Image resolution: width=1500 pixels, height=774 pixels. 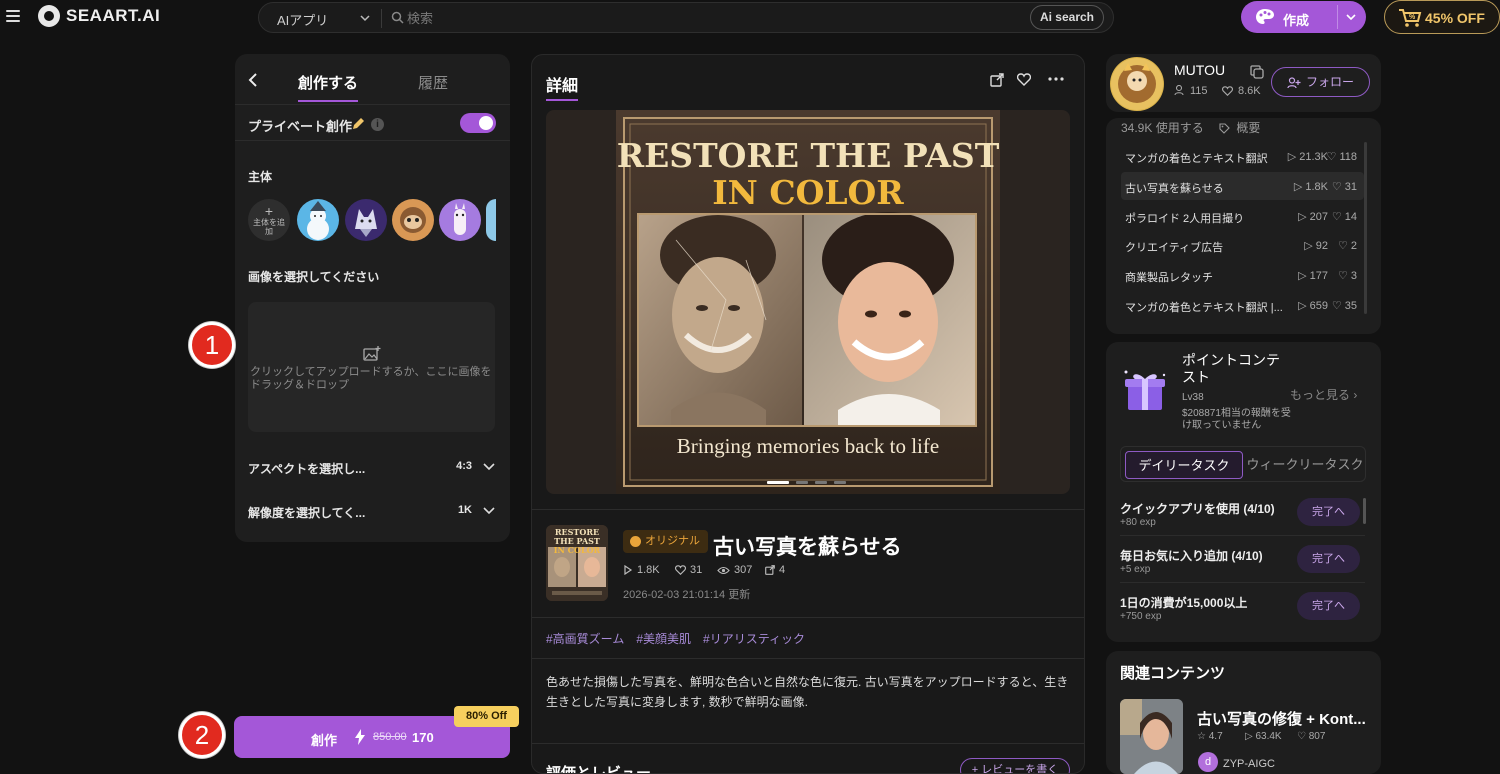 I want to click on related-thumbnail, so click(x=1151, y=736).